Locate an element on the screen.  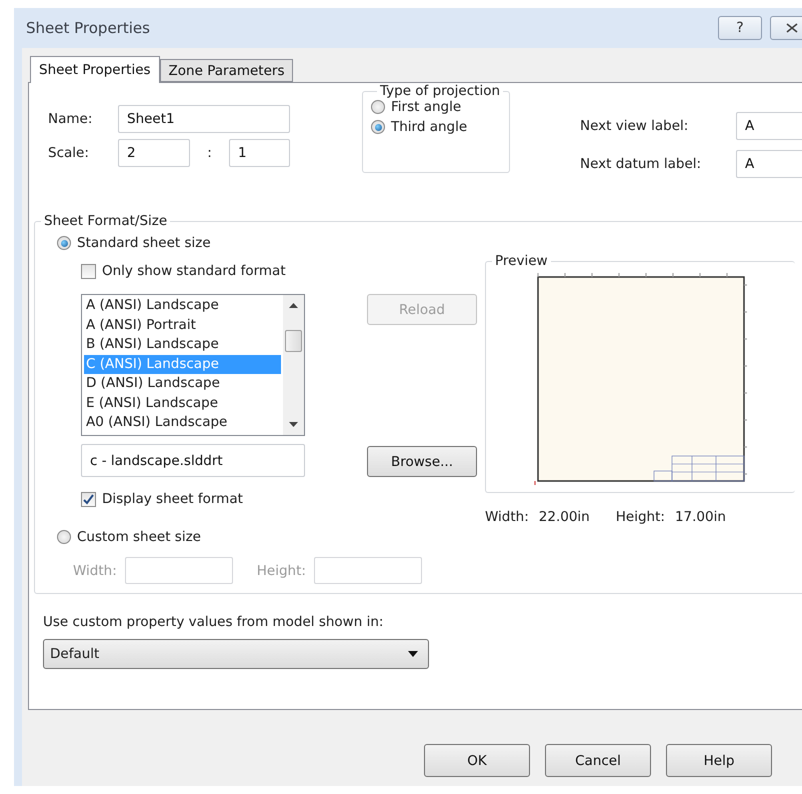
format-list: A (ANSI) Landscape A (ANSI) Portrait B (ANSI) Landscape C (ANSI) Landscape D (ANSI) Landscape E (ANSI) Landscape A0 (ANSI) Landscape is located at coordinates (193, 365).